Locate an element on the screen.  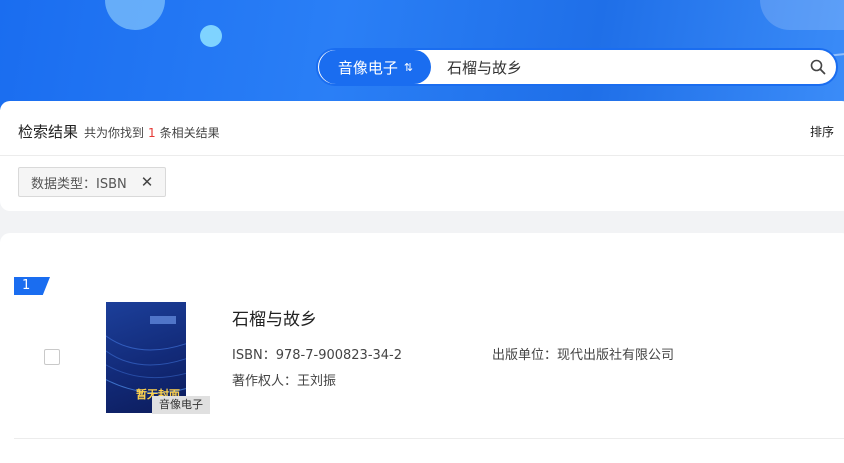
media-type-badge: 音像电子 is located at coordinates (181, 405).